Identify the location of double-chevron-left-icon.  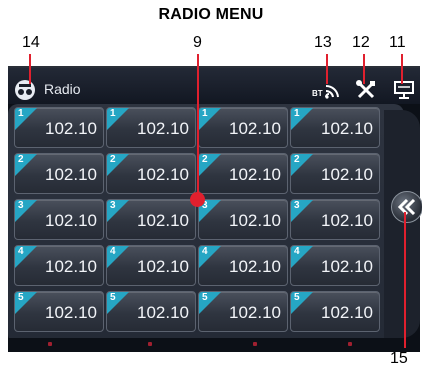
(407, 207).